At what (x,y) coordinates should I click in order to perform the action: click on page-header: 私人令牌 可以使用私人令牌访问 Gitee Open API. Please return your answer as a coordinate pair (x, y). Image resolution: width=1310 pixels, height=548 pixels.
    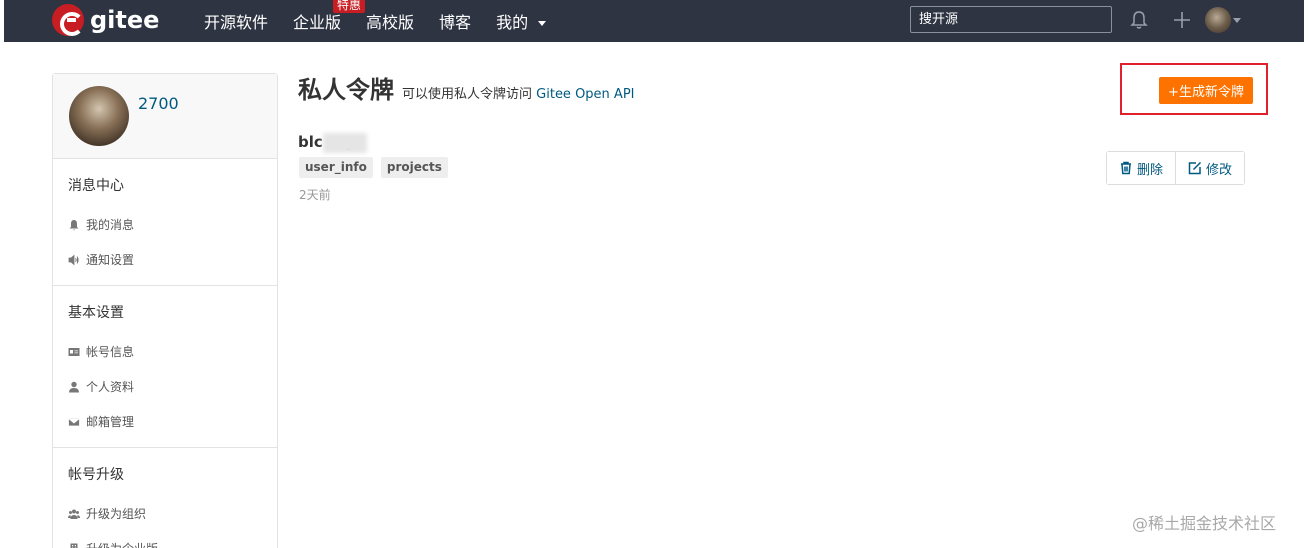
    Looking at the image, I should click on (778, 87).